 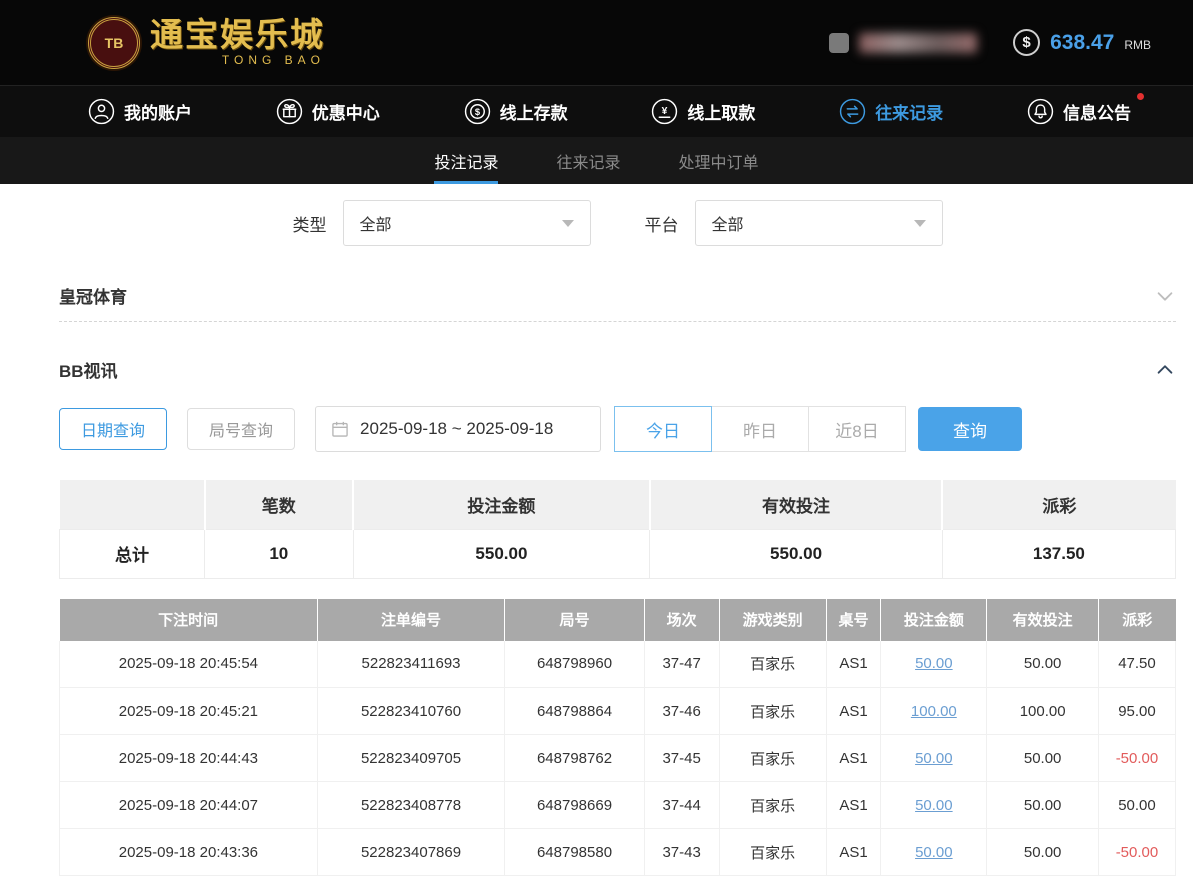 I want to click on section-crown-sports: 皇冠体育, so click(x=617, y=296).